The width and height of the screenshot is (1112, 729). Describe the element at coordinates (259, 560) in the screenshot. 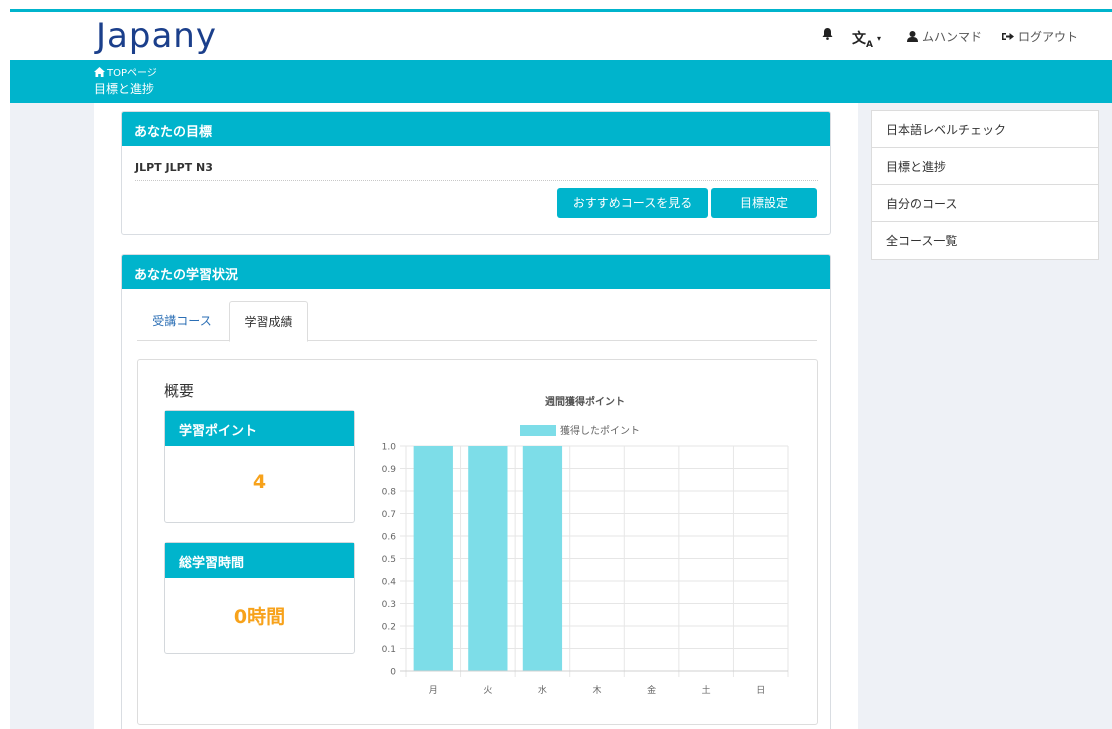

I see `study-time-card-title: 総学習時間` at that location.